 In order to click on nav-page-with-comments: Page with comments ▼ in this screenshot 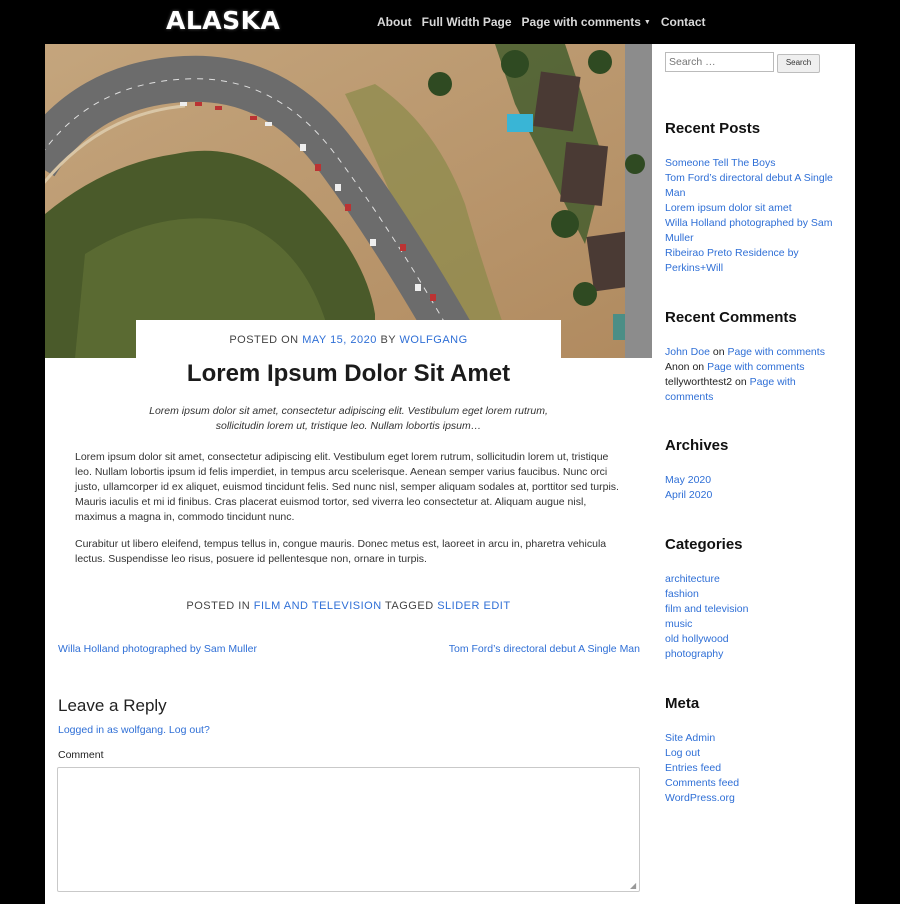, I will do `click(586, 22)`.